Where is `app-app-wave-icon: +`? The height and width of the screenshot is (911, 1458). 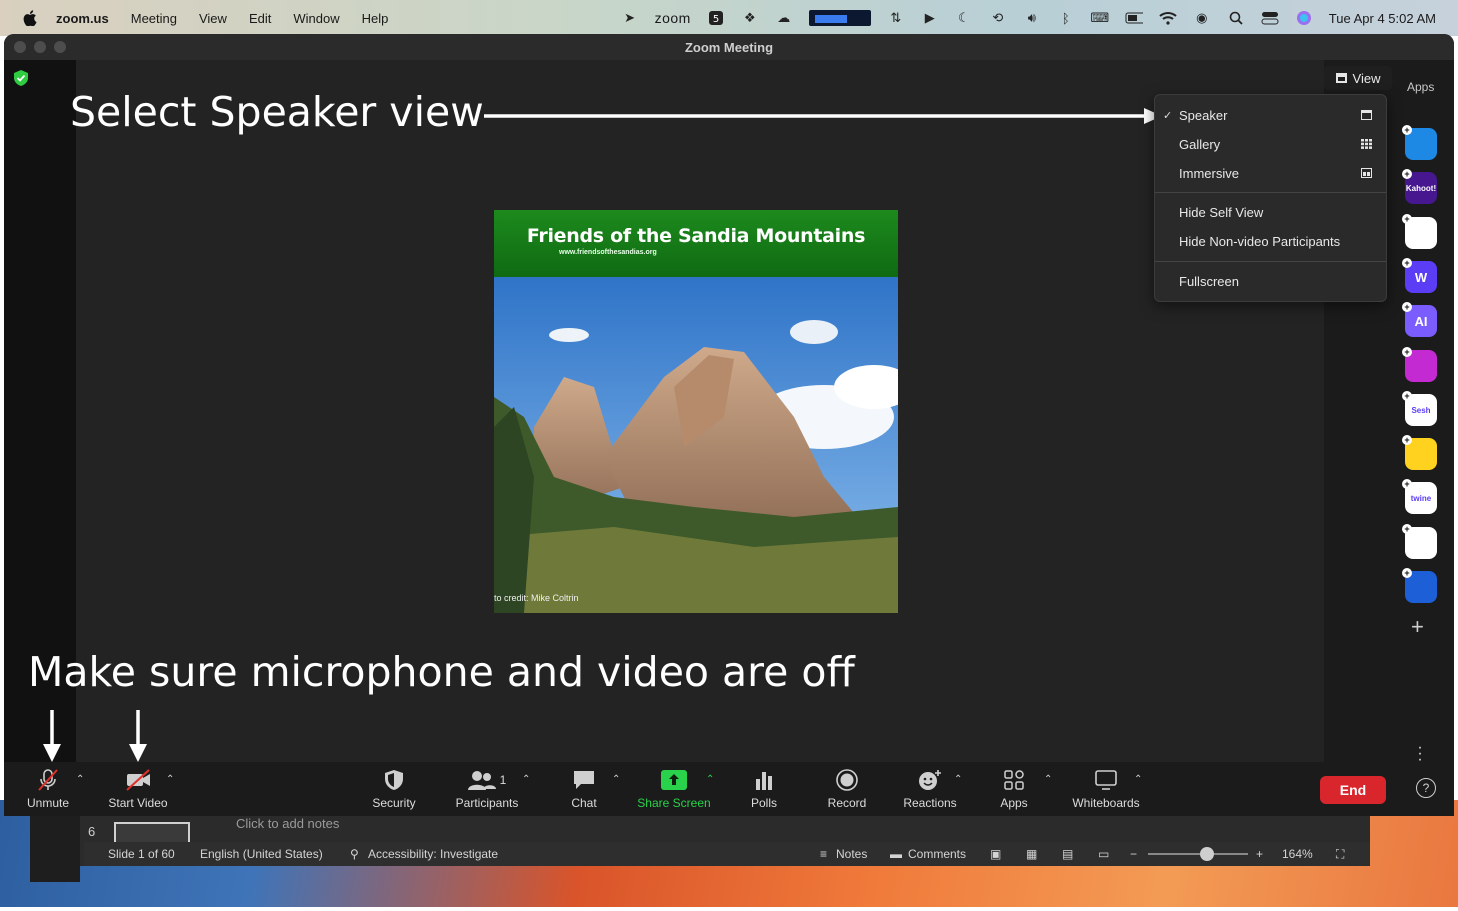
app-app-wave-icon: + is located at coordinates (1419, 364).